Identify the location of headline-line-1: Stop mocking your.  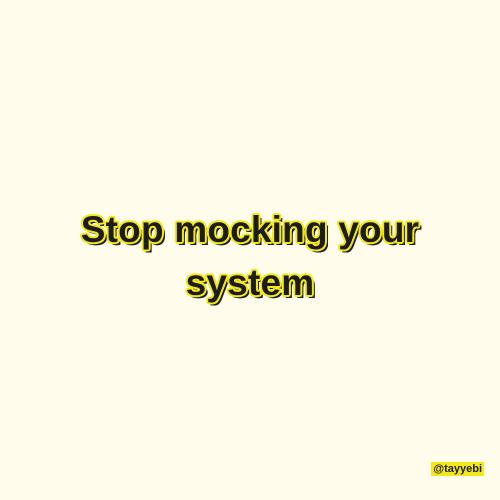
(250, 229).